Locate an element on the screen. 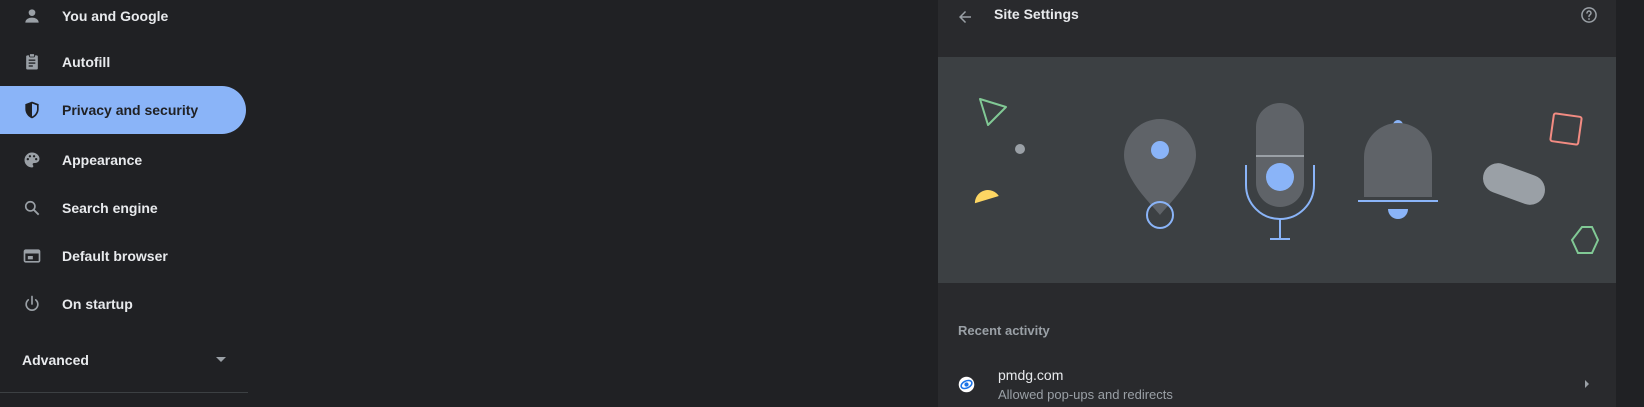 This screenshot has width=1644, height=407. sidebar-item-search-engine: Search engine is located at coordinates (123, 208).